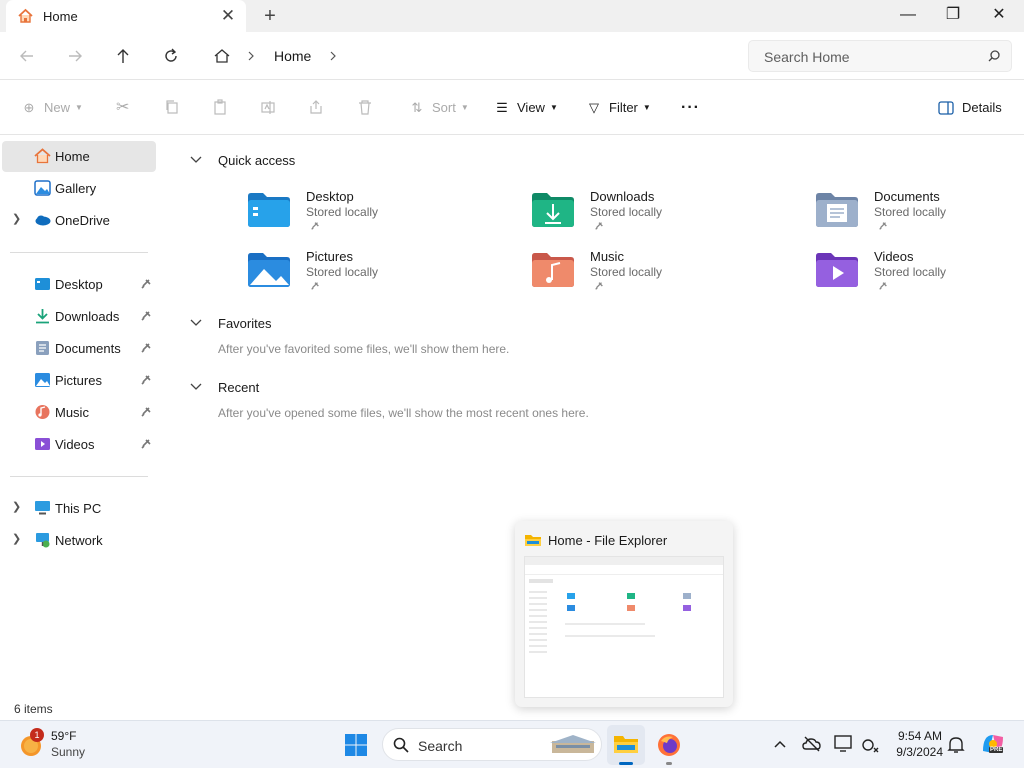 This screenshot has height=768, width=1024. What do you see at coordinates (356, 745) in the screenshot?
I see `windows-start-icon` at bounding box center [356, 745].